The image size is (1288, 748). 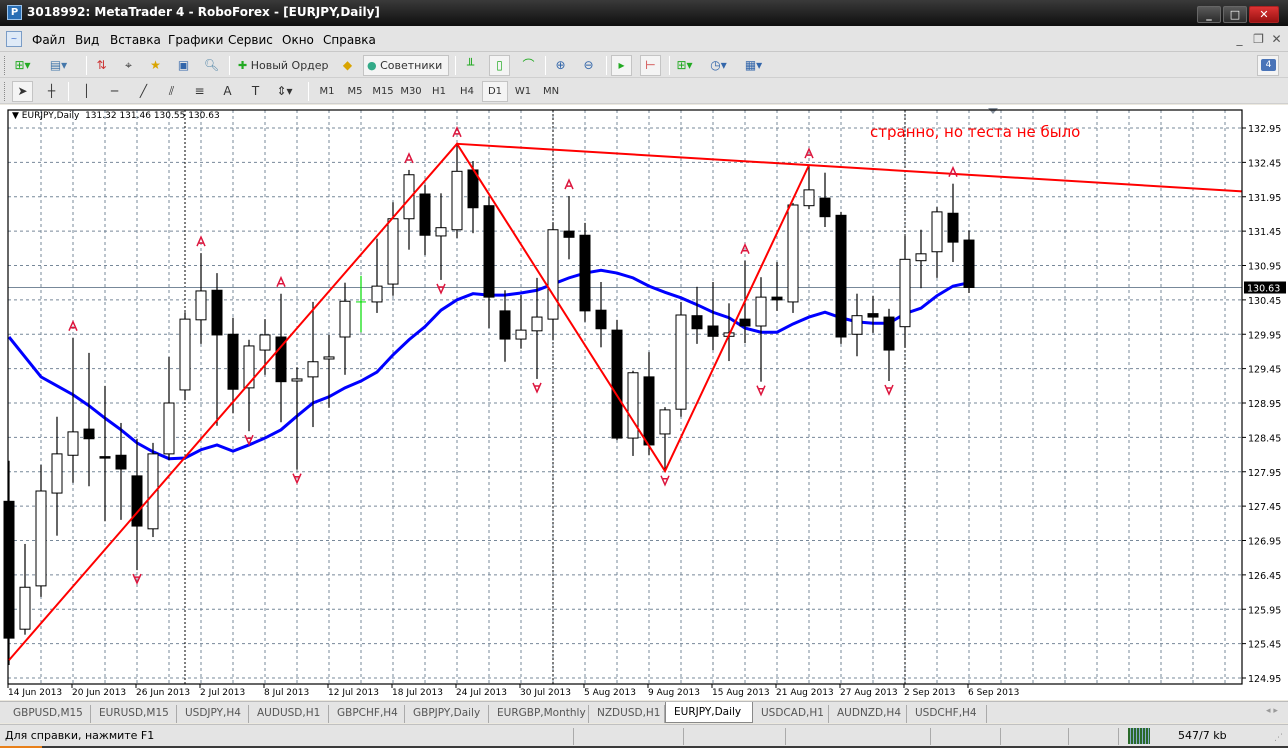 What do you see at coordinates (1239, 39) in the screenshot?
I see `mdi-minimize-button: _` at bounding box center [1239, 39].